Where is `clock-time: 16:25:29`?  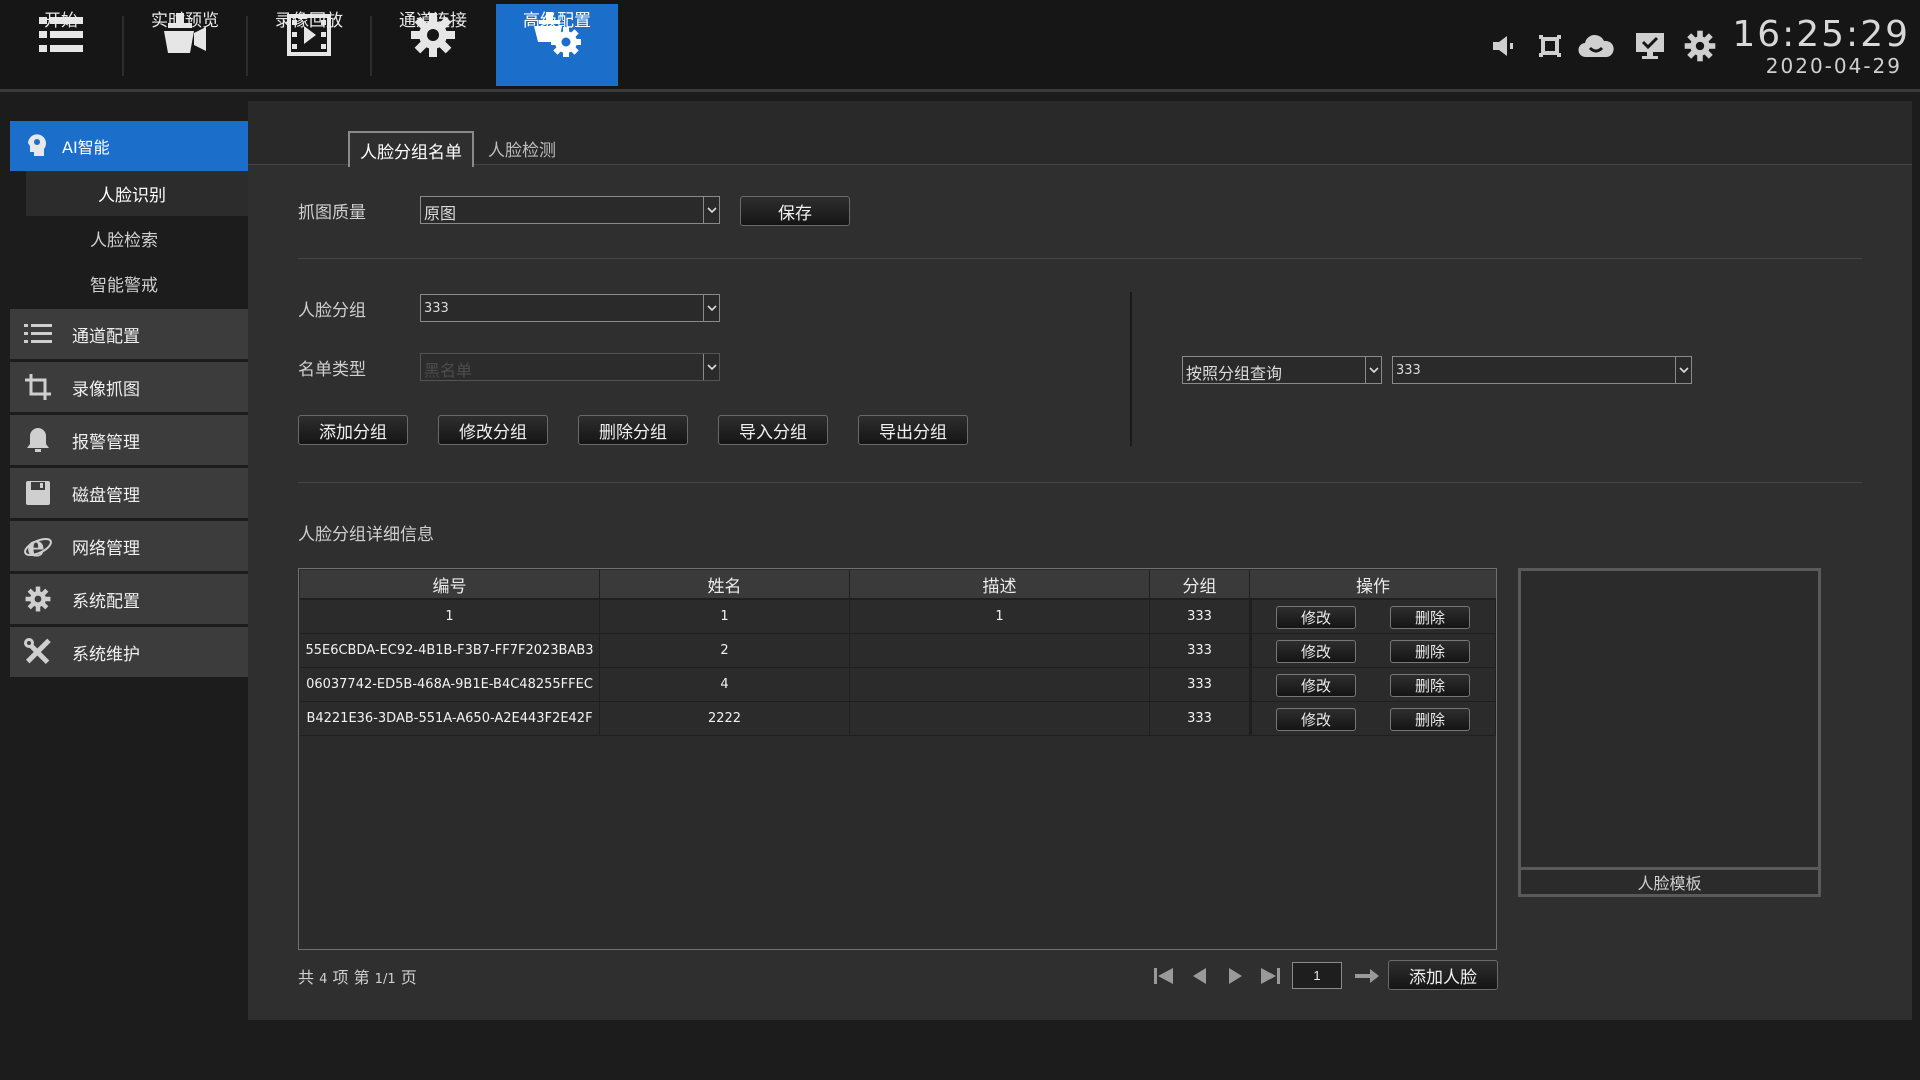 clock-time: 16:25:29 is located at coordinates (1821, 34).